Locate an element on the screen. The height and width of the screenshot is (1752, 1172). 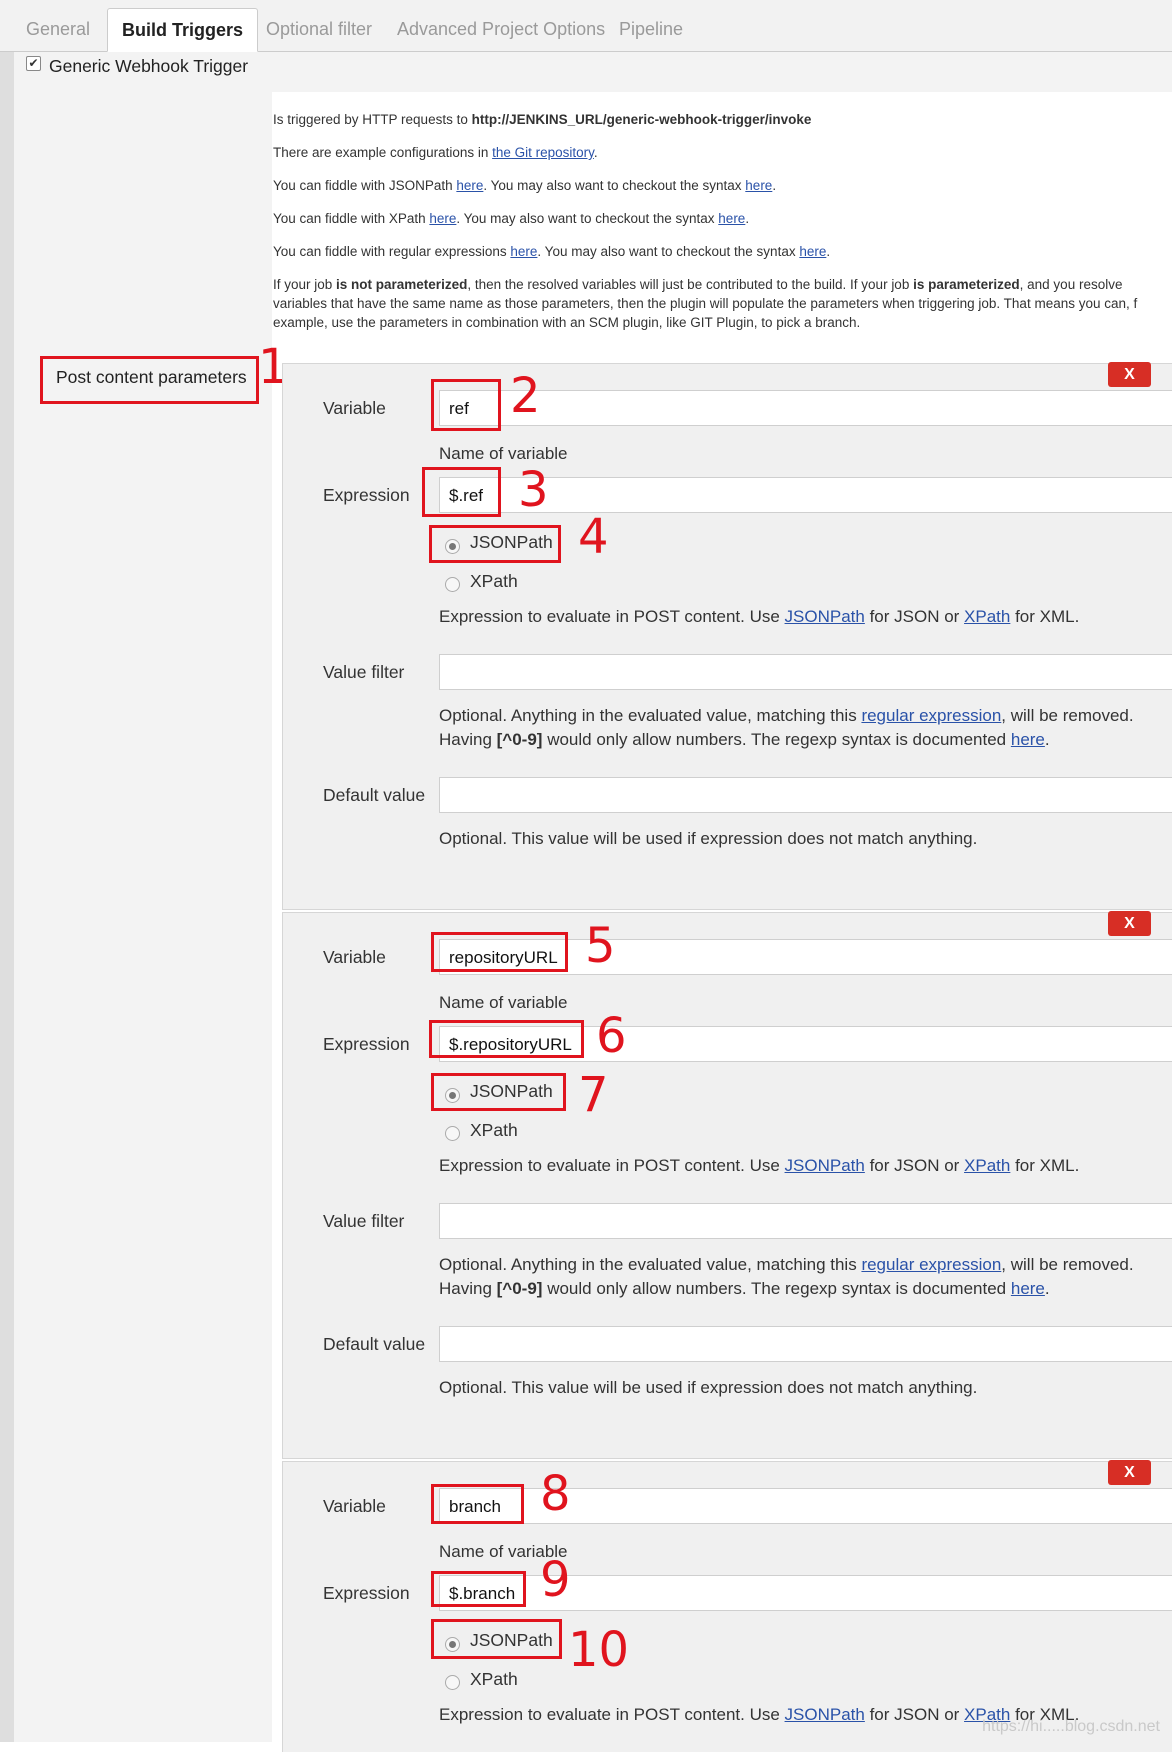
help-para-e: , and you resolve is located at coordinates (1071, 284).